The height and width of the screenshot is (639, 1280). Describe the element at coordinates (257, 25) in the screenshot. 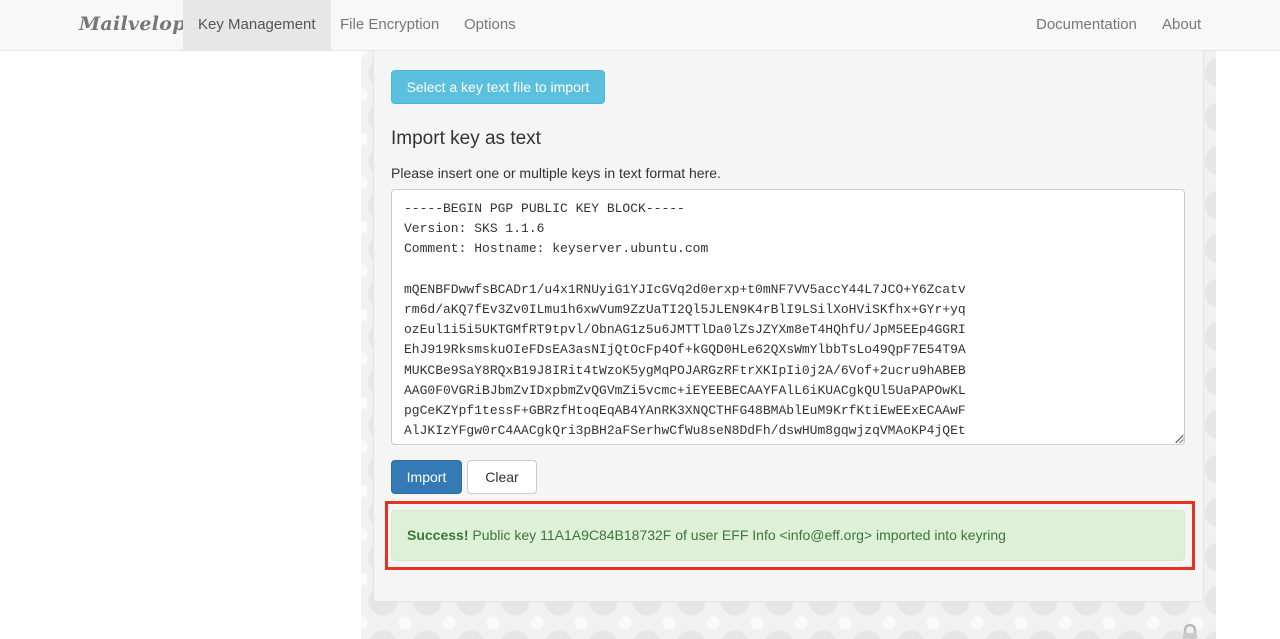

I see `nav-key-management: Key Management` at that location.